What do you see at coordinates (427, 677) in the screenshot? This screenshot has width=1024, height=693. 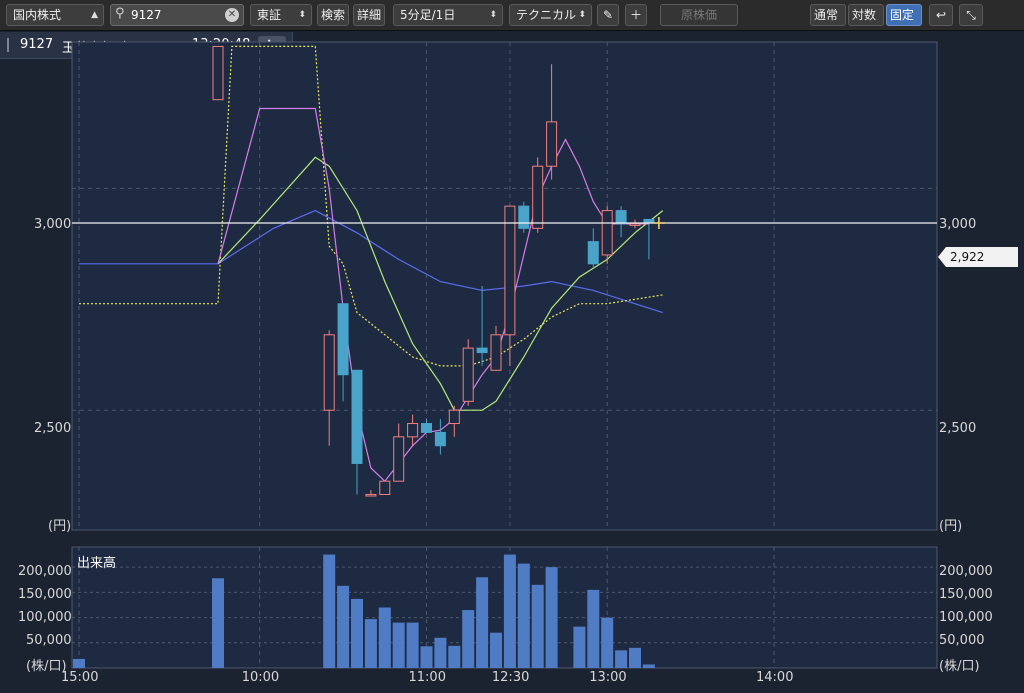 I see `time-label: 11:00` at bounding box center [427, 677].